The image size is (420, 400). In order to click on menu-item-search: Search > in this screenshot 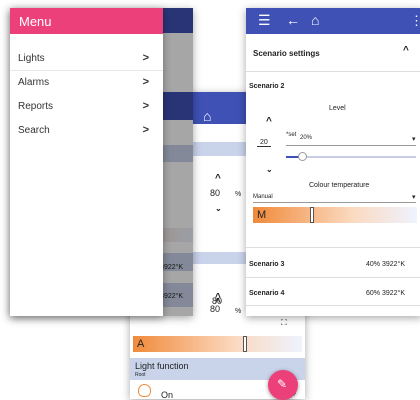, I will do `click(86, 131)`.